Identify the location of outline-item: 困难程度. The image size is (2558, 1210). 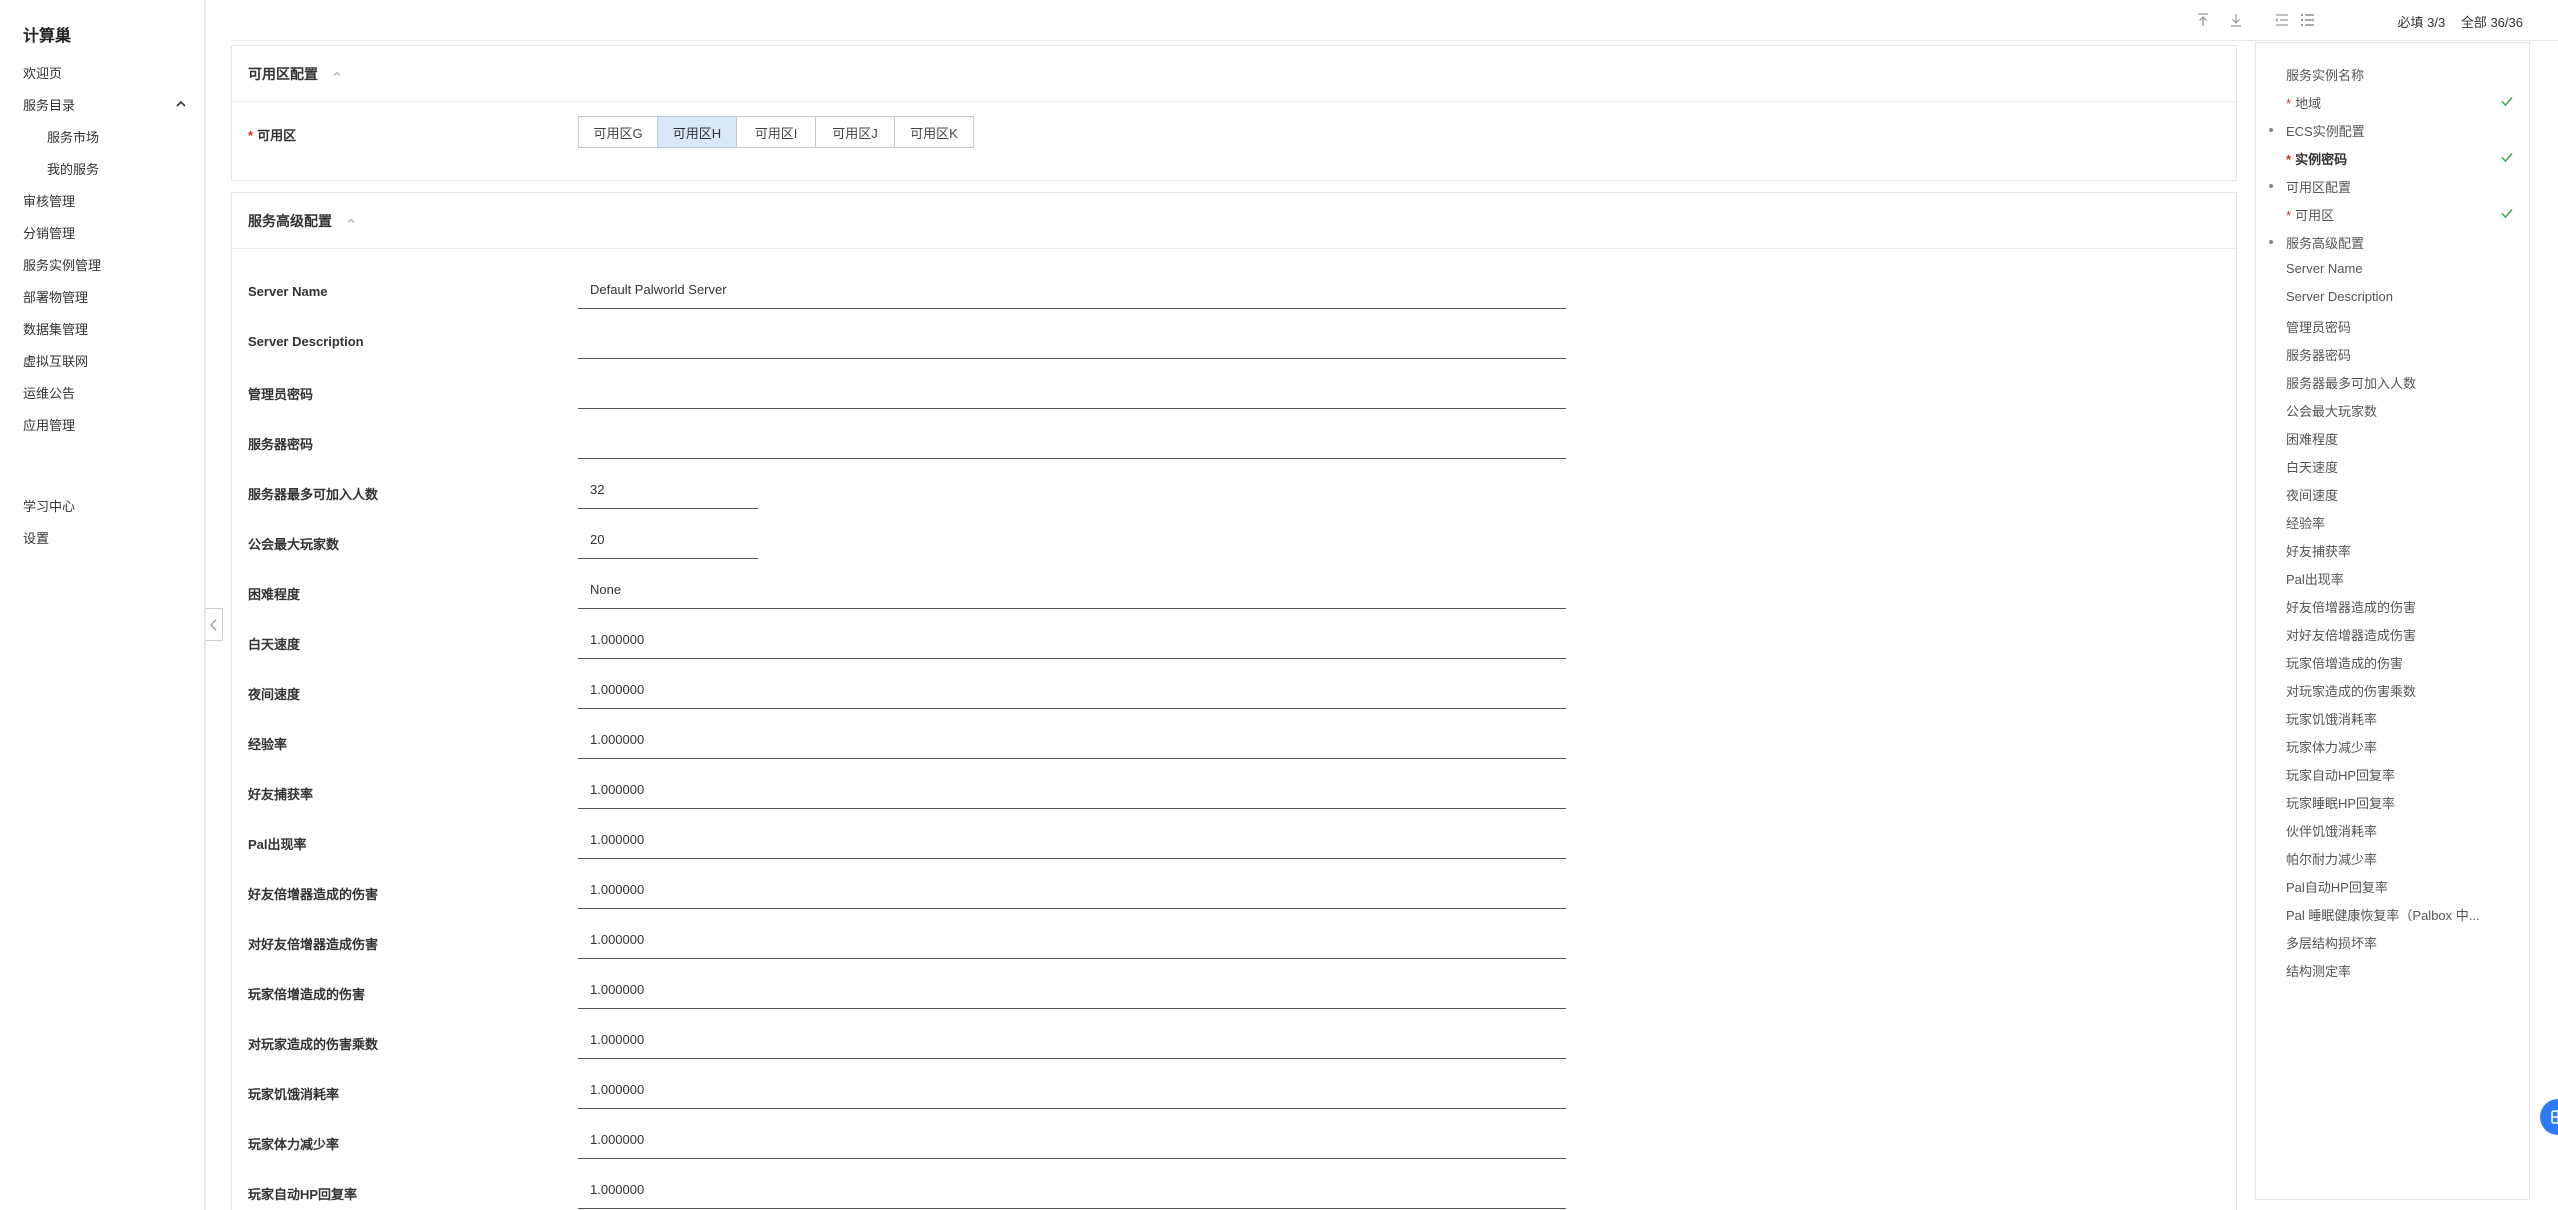
(2312, 438).